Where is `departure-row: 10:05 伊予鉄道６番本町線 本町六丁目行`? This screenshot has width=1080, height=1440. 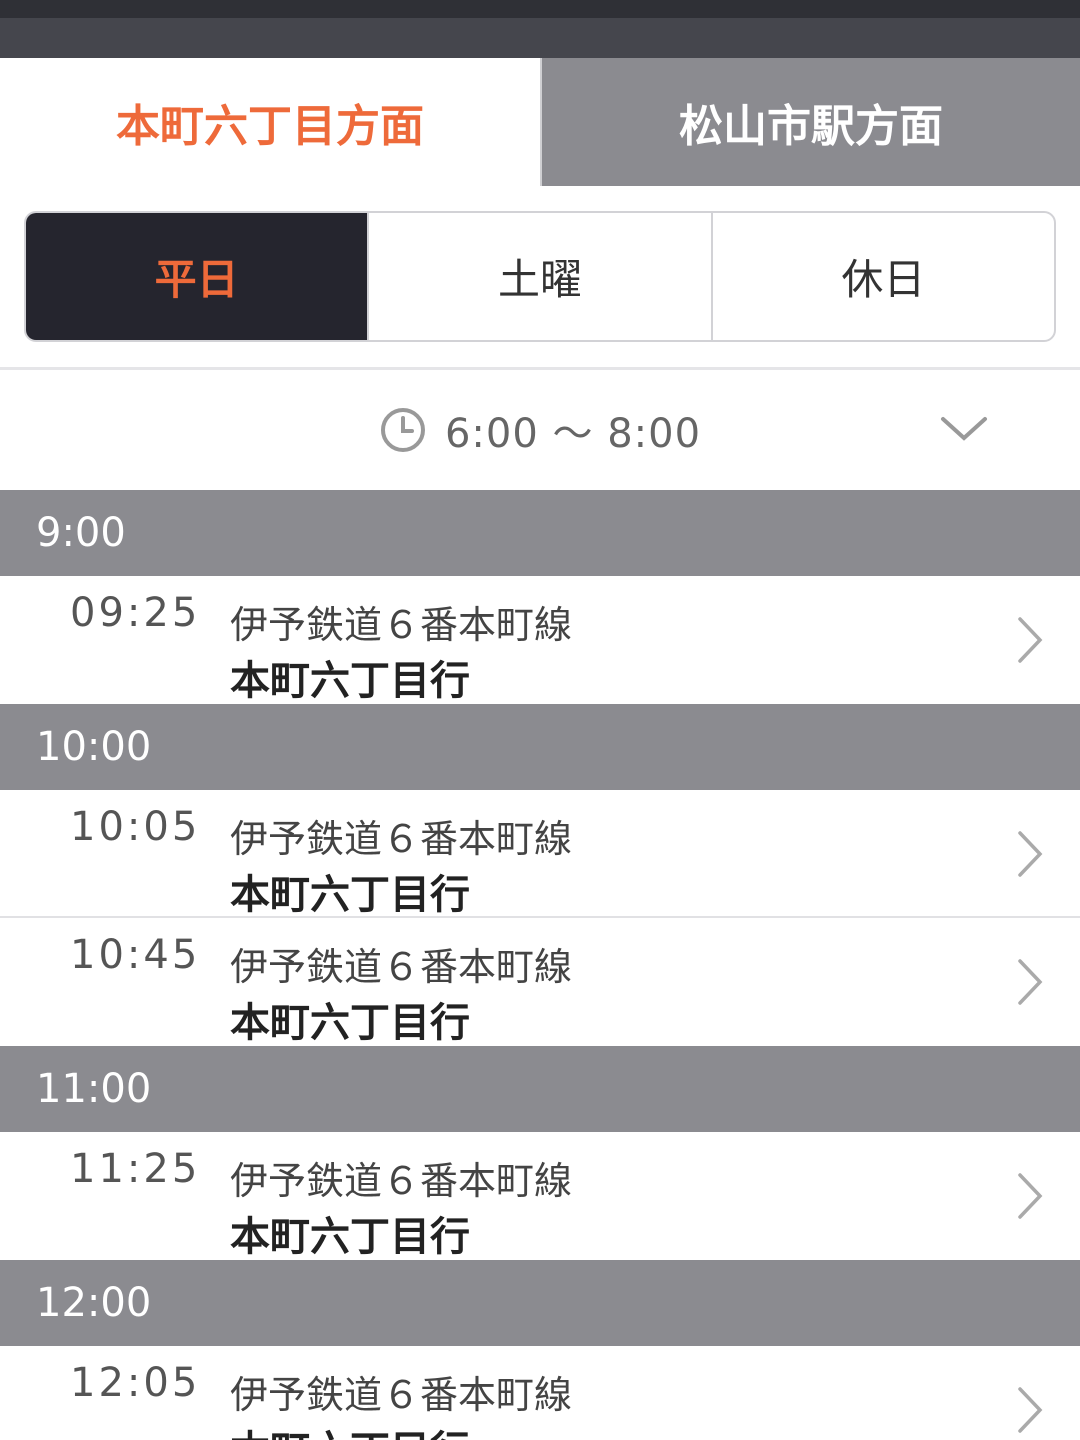
departure-row: 10:05 伊予鉄道６番本町線 本町六丁目行 is located at coordinates (540, 854).